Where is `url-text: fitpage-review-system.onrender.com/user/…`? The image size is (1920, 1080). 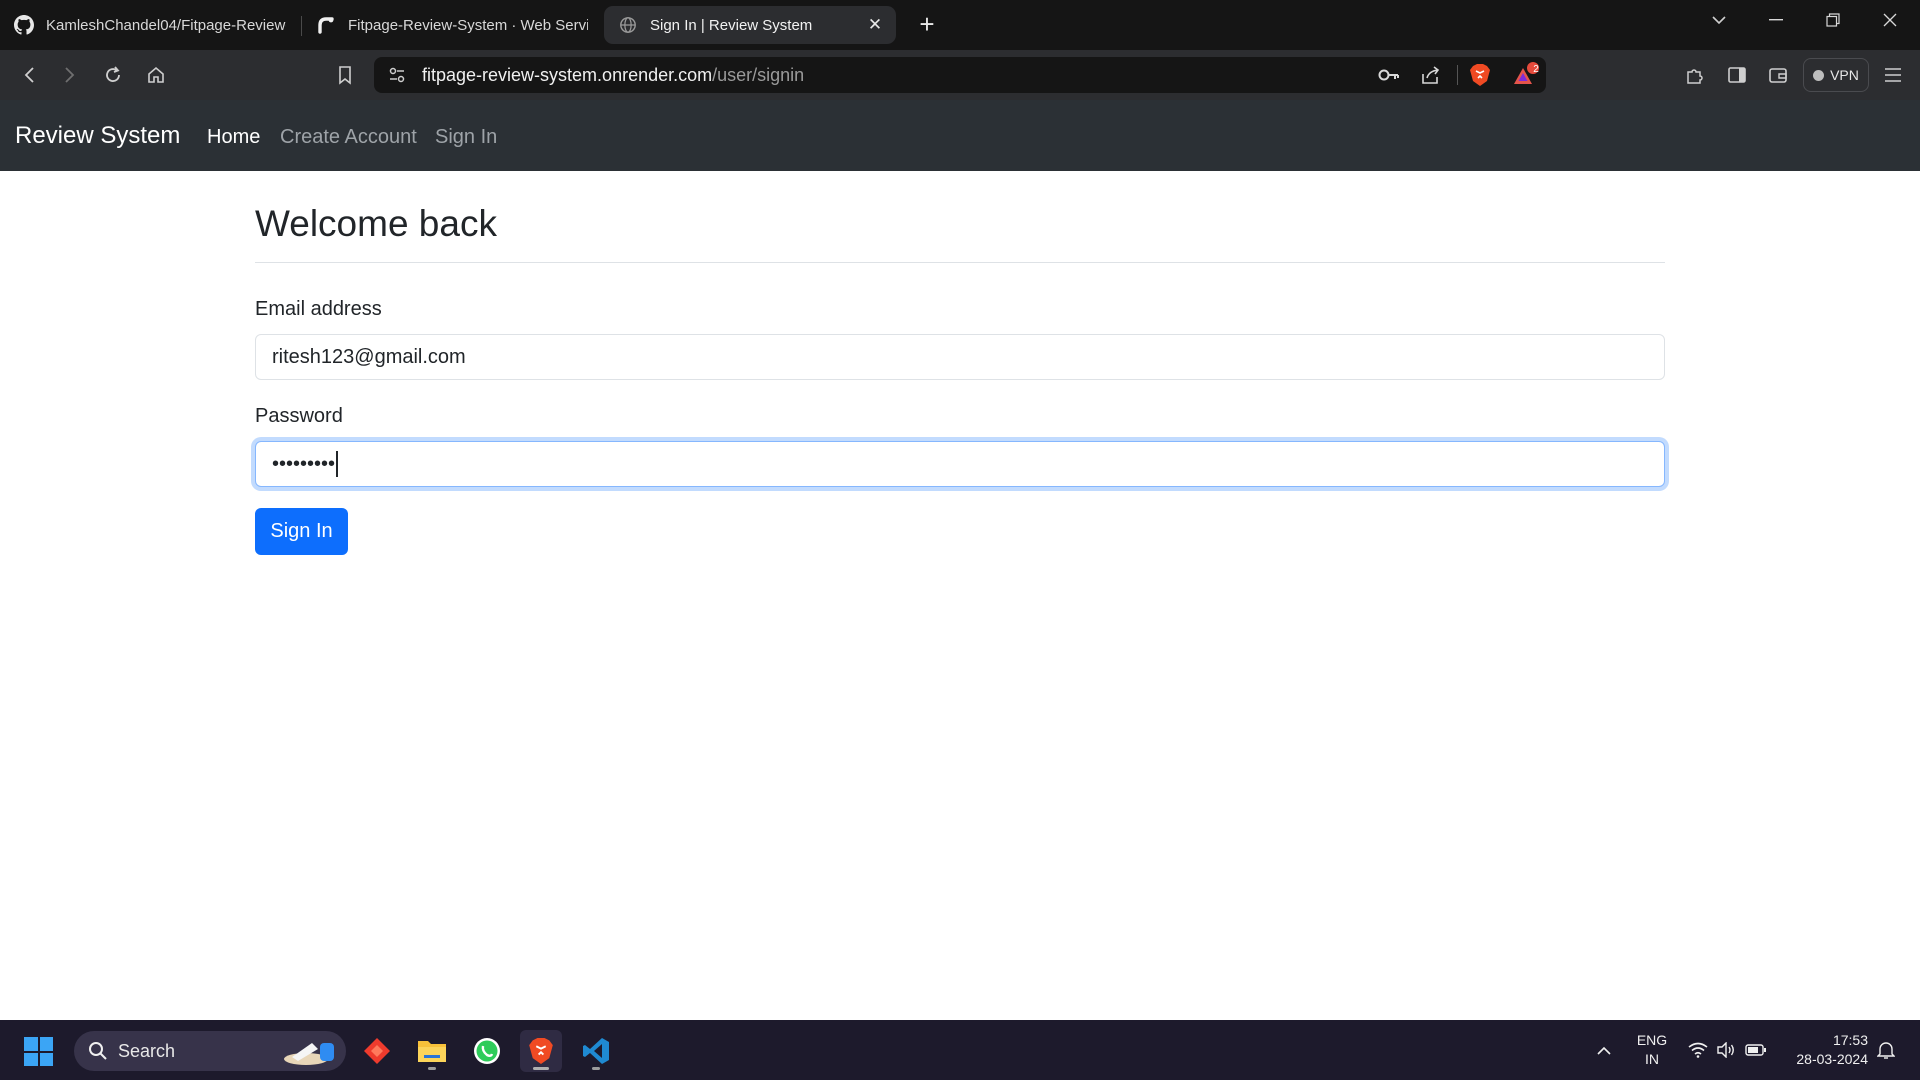
url-text: fitpage-review-system.onrender.com/user/… is located at coordinates (613, 75).